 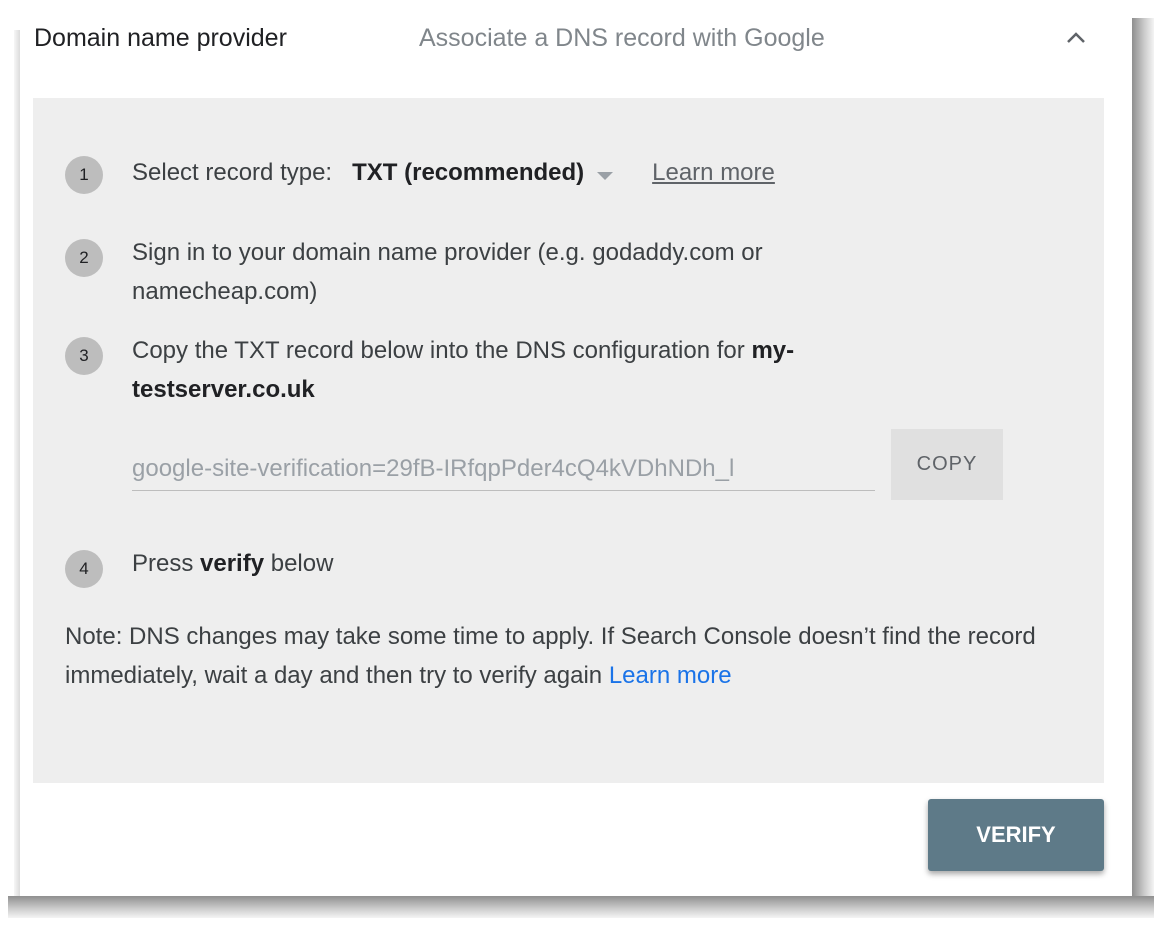 I want to click on method-title: Domain name provider, so click(x=160, y=38).